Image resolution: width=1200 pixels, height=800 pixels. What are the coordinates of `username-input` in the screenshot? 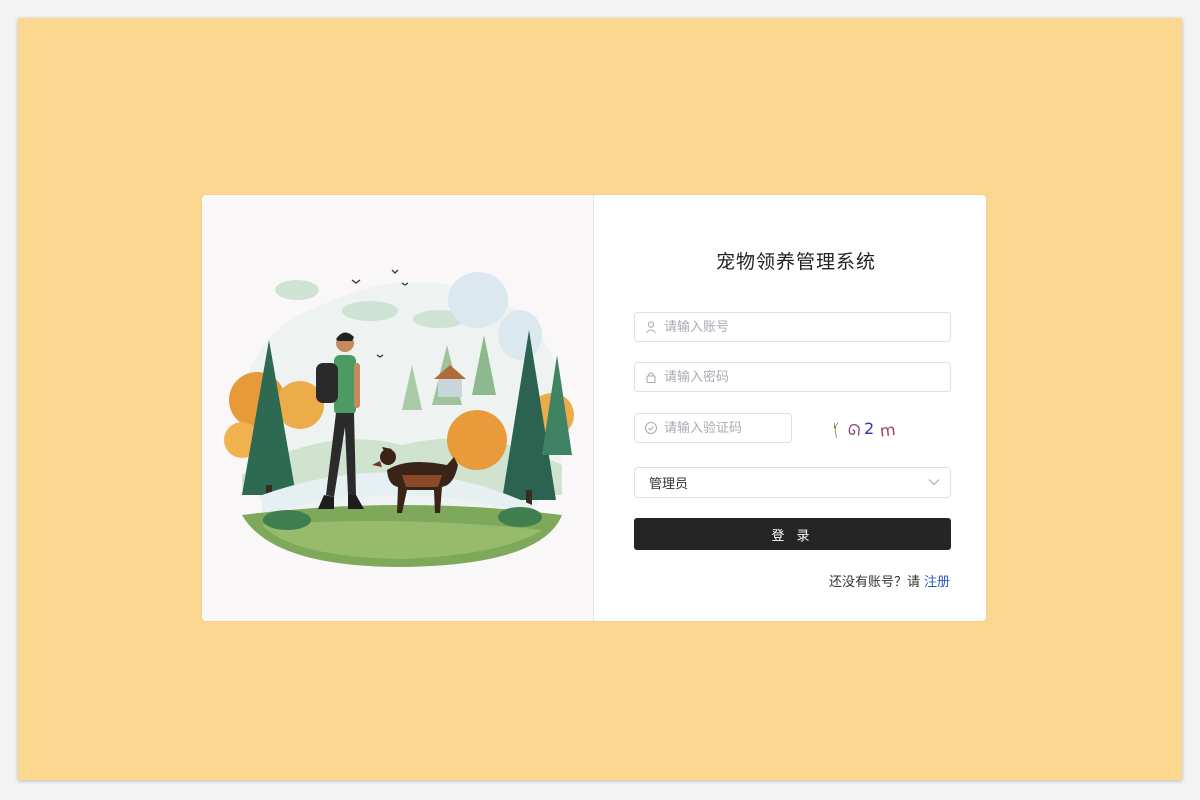 It's located at (790, 327).